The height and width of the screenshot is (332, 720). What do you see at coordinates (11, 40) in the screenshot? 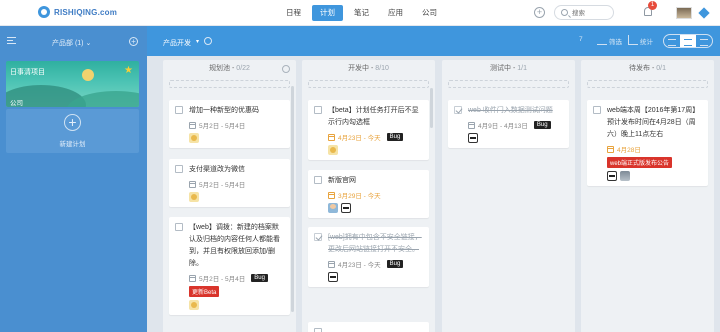
I see `menu-icon` at bounding box center [11, 40].